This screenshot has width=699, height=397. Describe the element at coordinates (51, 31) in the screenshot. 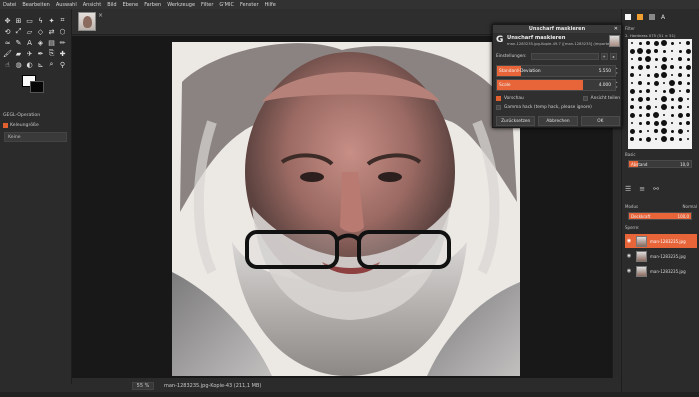

I see `flip-icon: ⇄` at that location.